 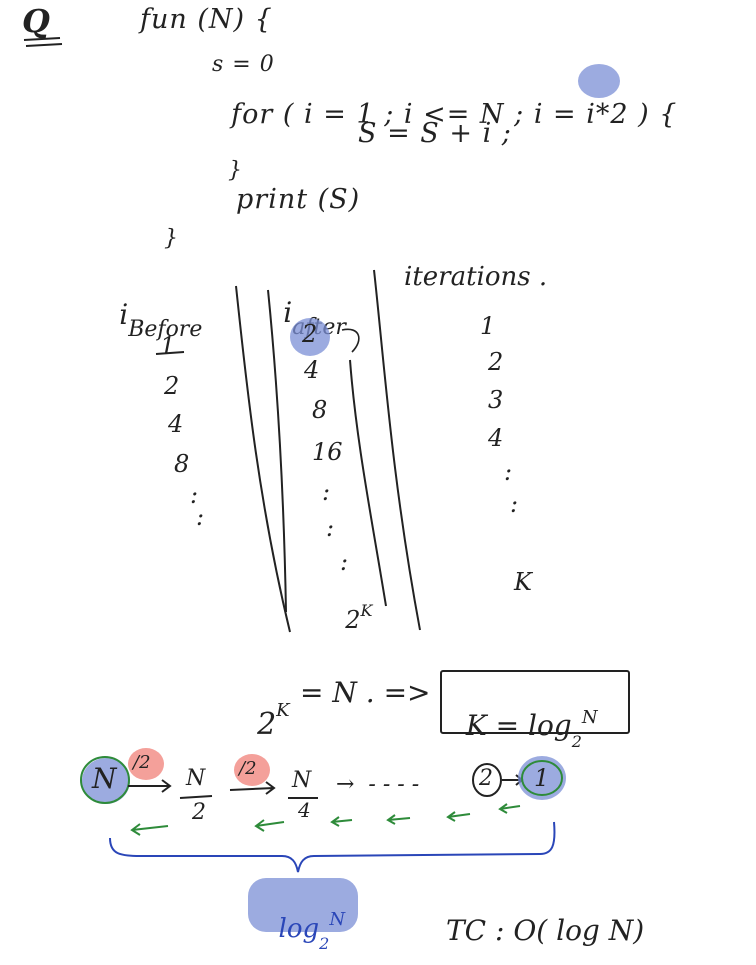 I want to click on brace-label-n: N, so click(x=337, y=919).